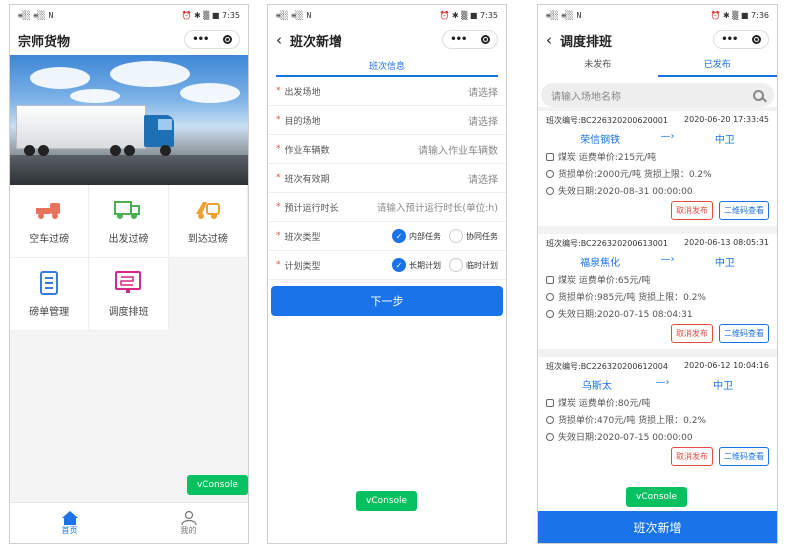 The height and width of the screenshot is (550, 788). Describe the element at coordinates (431, 149) in the screenshot. I see `field-value: 请输入作业车辆数` at that location.